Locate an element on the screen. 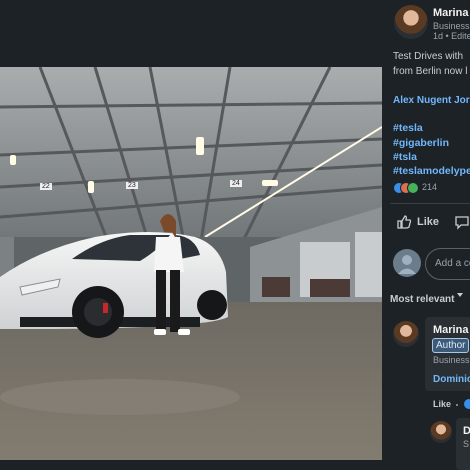 The width and height of the screenshot is (470, 470). divider is located at coordinates (430, 203).